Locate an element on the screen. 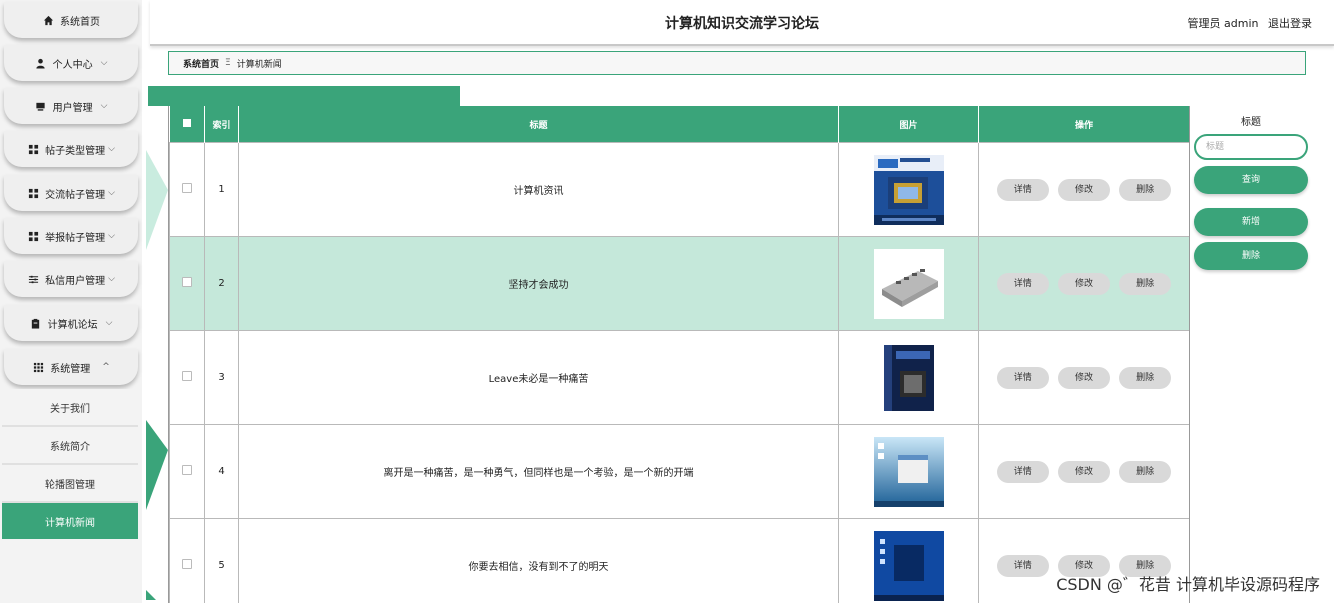  sidebar-item-label: 用户管理 is located at coordinates (72, 108).